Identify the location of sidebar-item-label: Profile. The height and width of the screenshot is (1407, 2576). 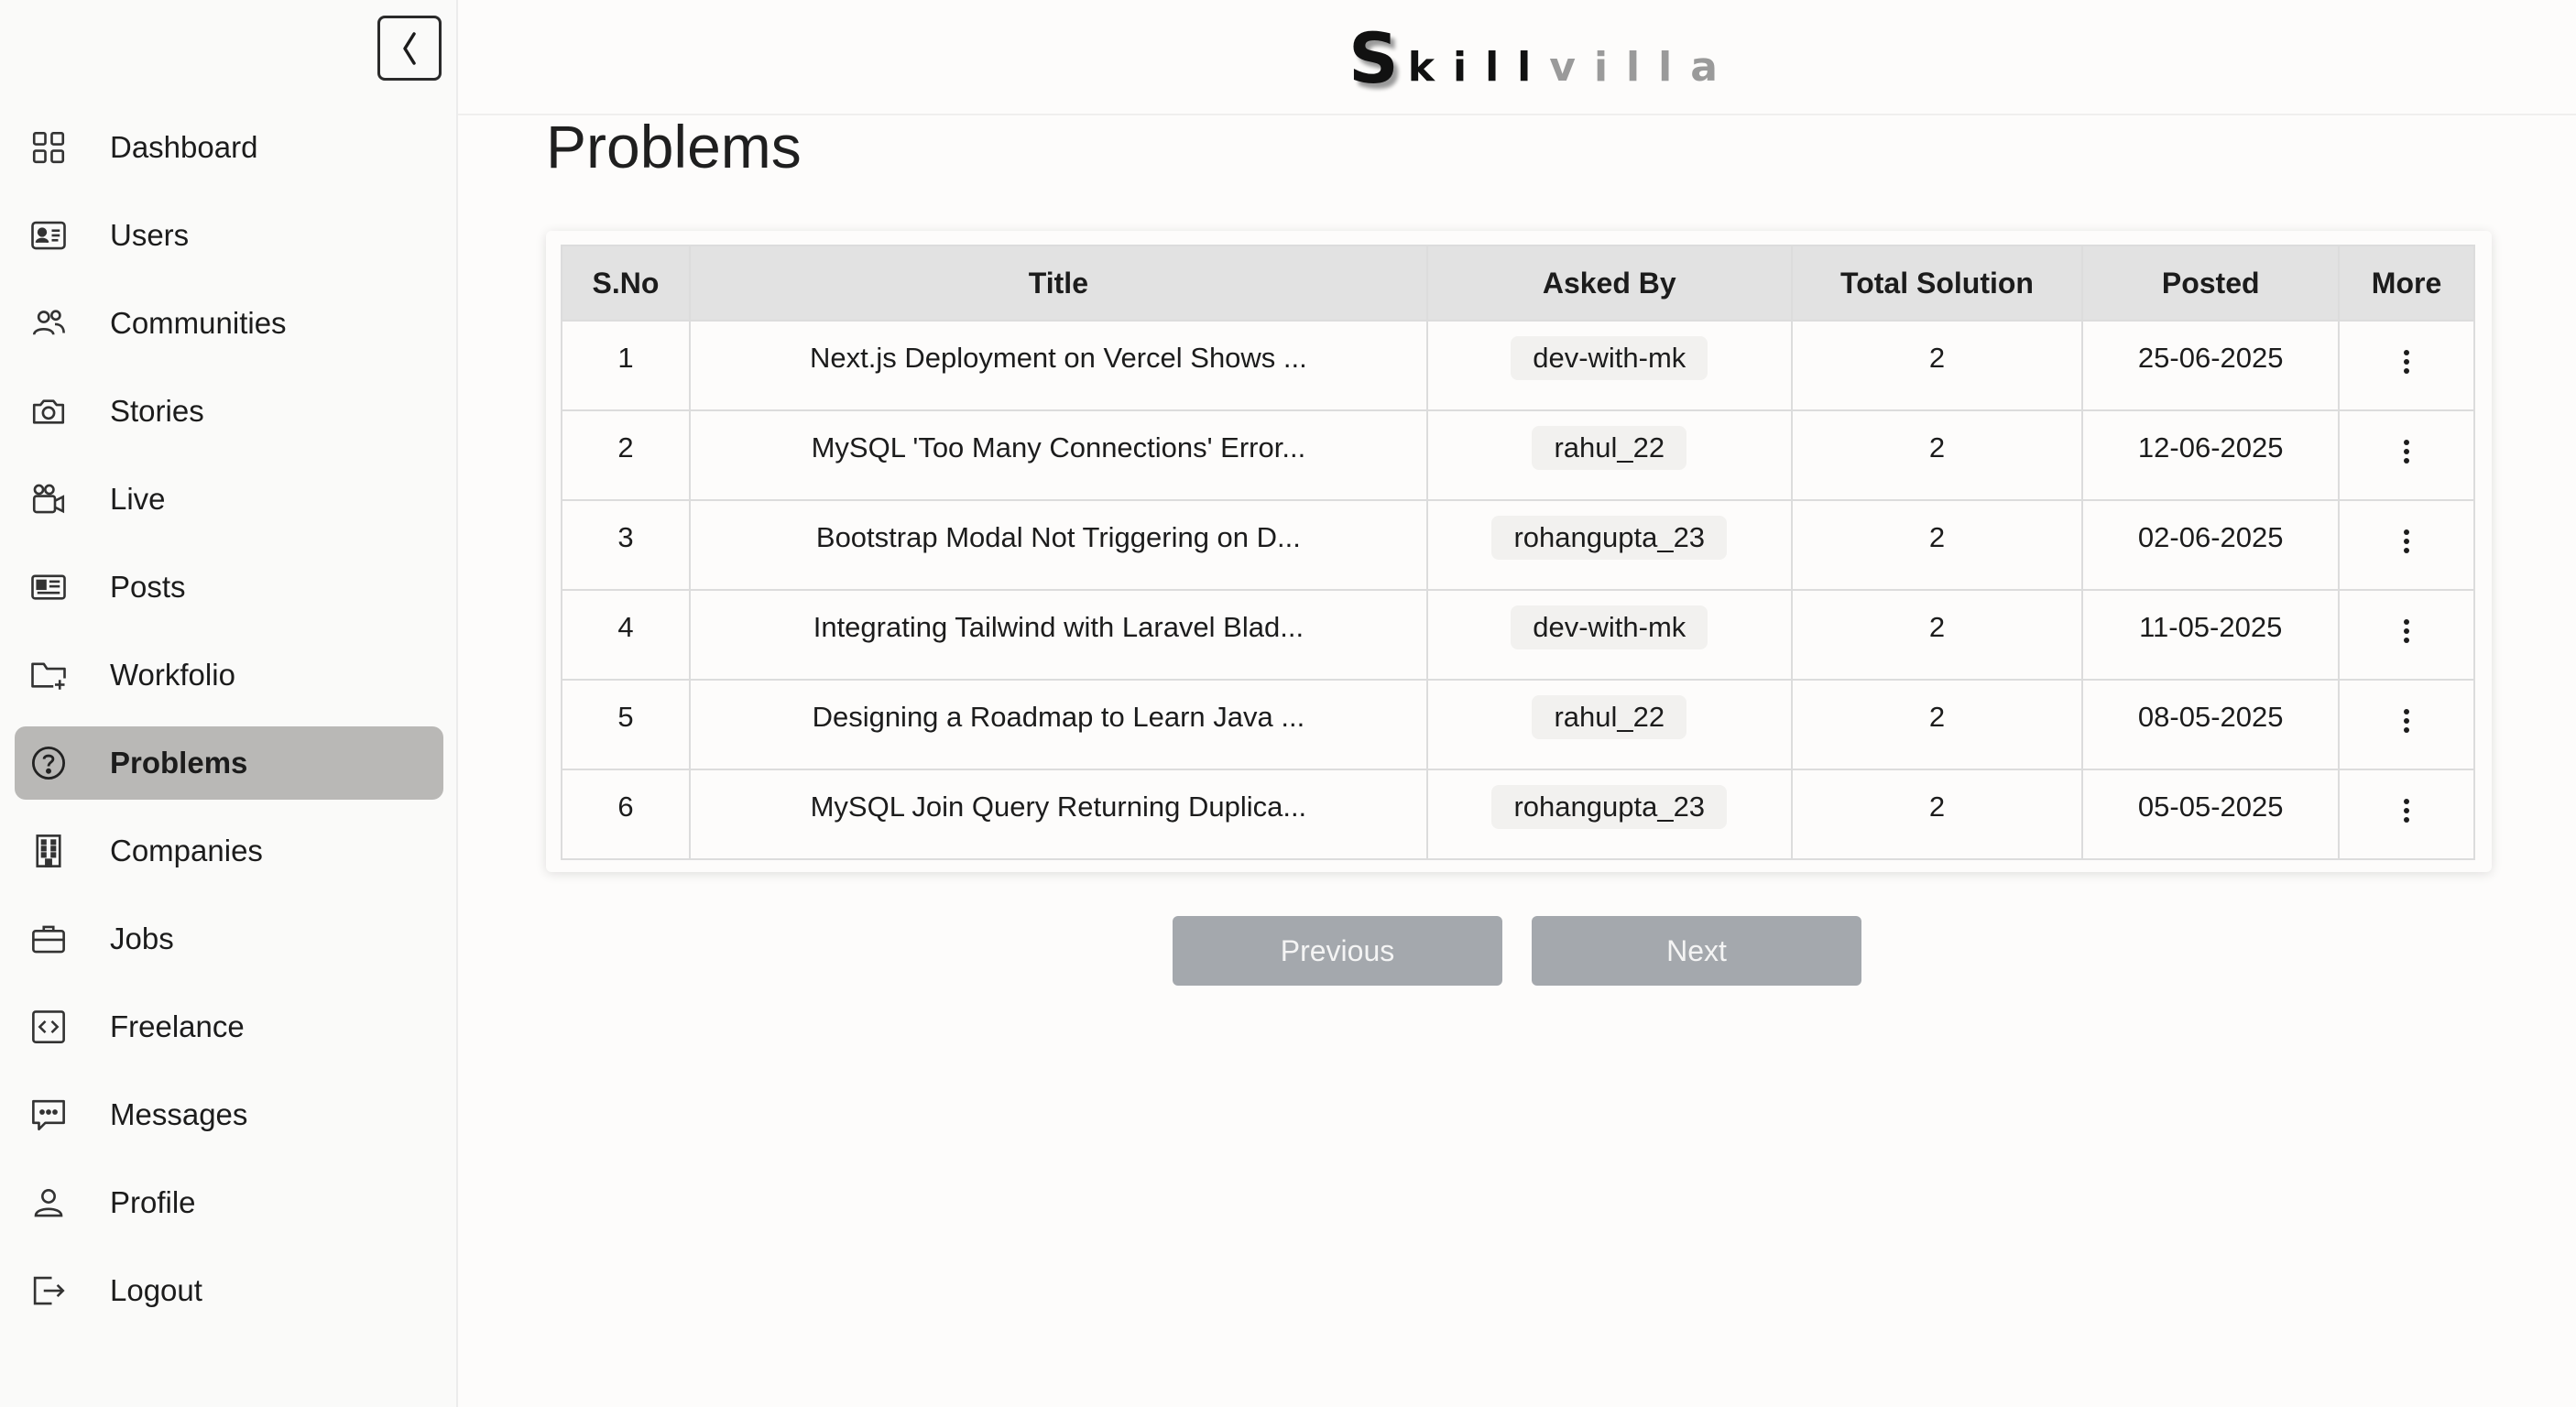
(153, 1202).